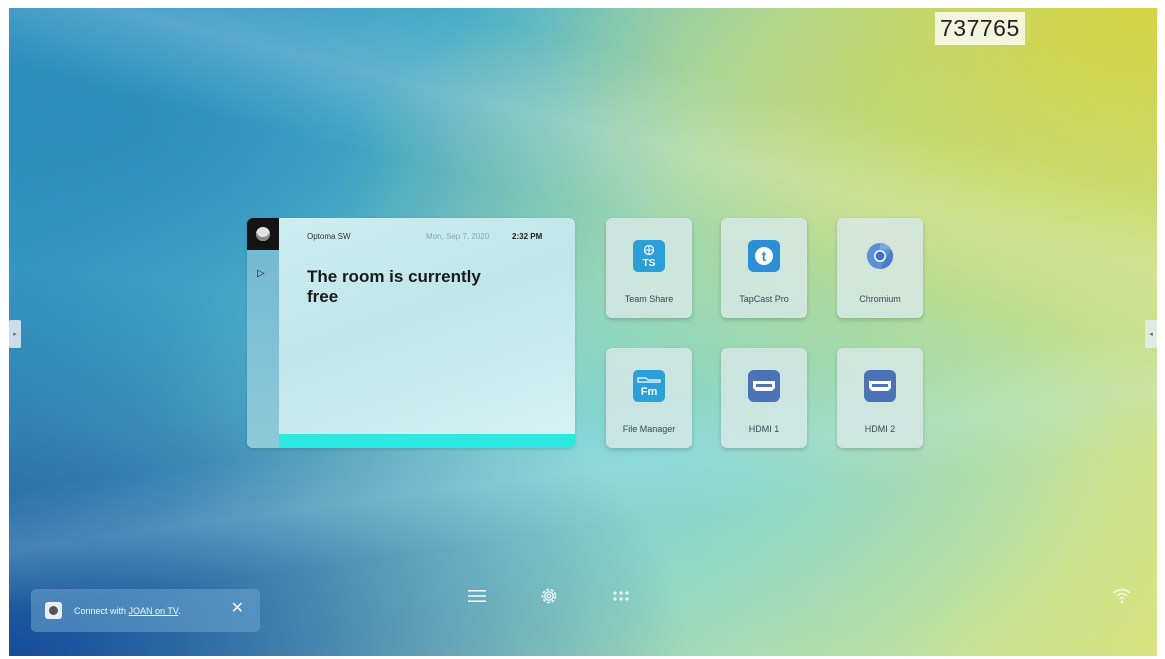  I want to click on app-tile-hdmi-2: HDMI 2, so click(880, 398).